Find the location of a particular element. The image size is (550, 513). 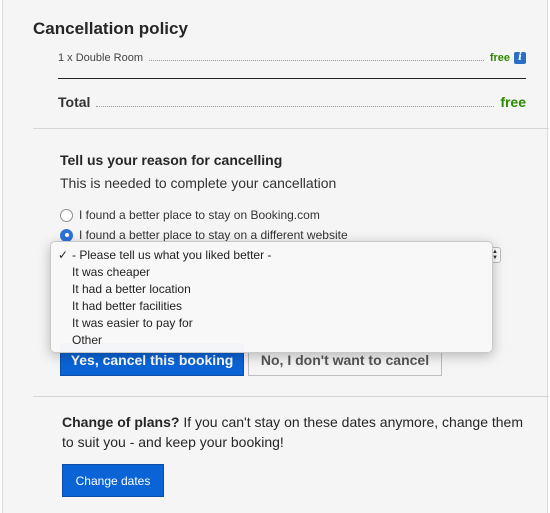

change-of-plans-bold: Change of plans? is located at coordinates (121, 422).